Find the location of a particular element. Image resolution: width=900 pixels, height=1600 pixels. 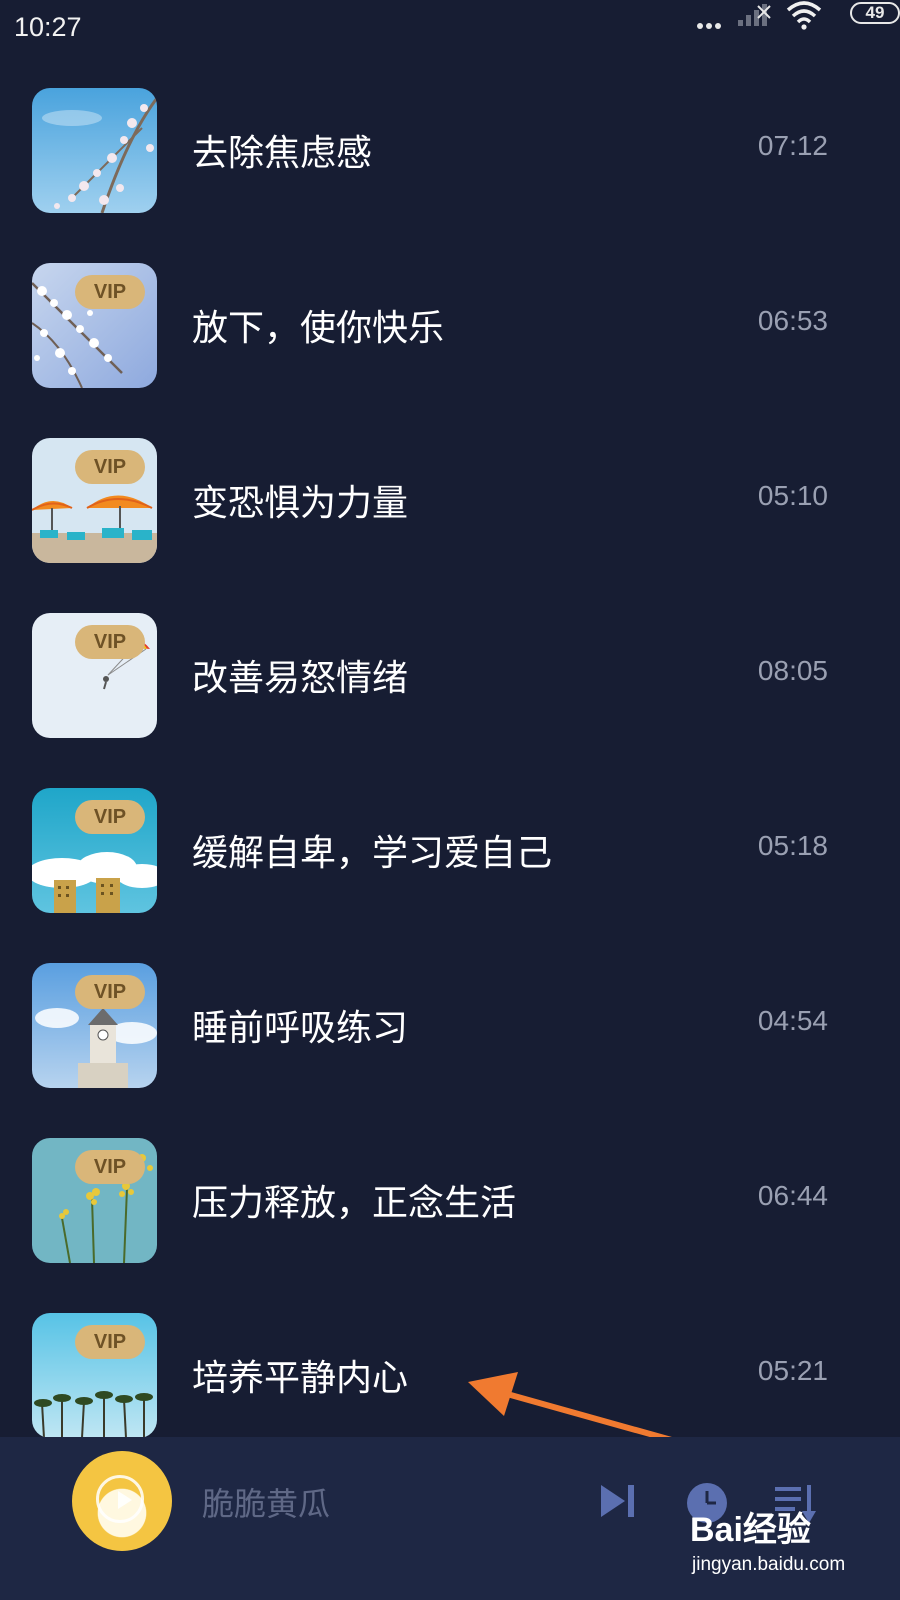

track-duration: 08:05 is located at coordinates (792, 670).